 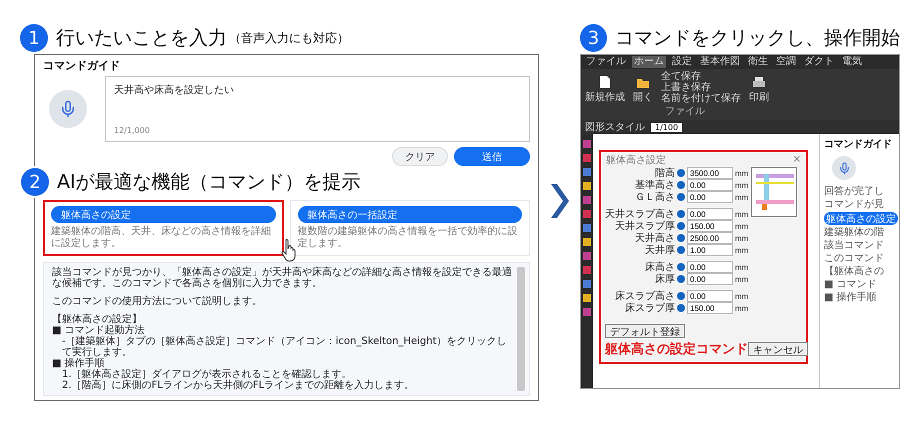 What do you see at coordinates (82, 65) in the screenshot?
I see `panel-title: コマンドガイド` at bounding box center [82, 65].